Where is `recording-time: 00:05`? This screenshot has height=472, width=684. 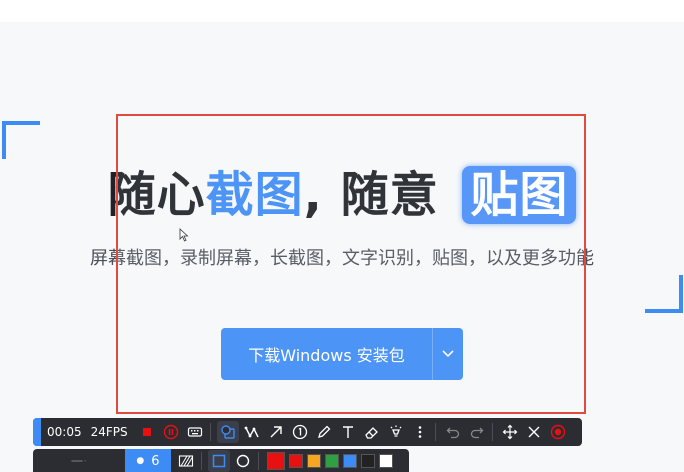 recording-time: 00:05 is located at coordinates (64, 432).